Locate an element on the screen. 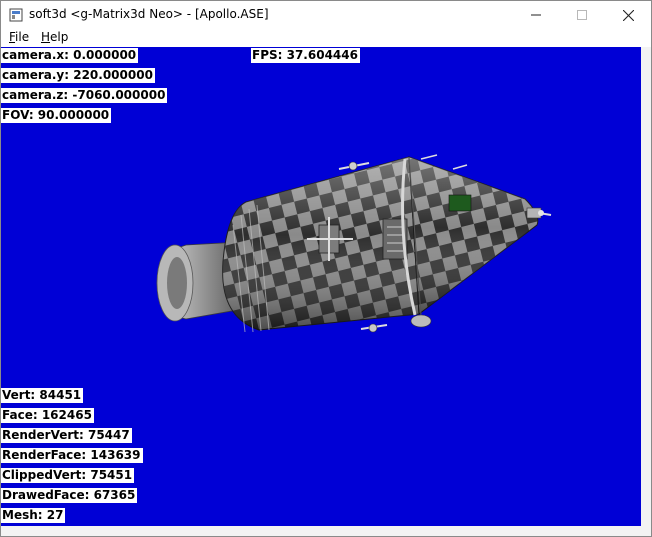  menu-file: File is located at coordinates (19, 37).